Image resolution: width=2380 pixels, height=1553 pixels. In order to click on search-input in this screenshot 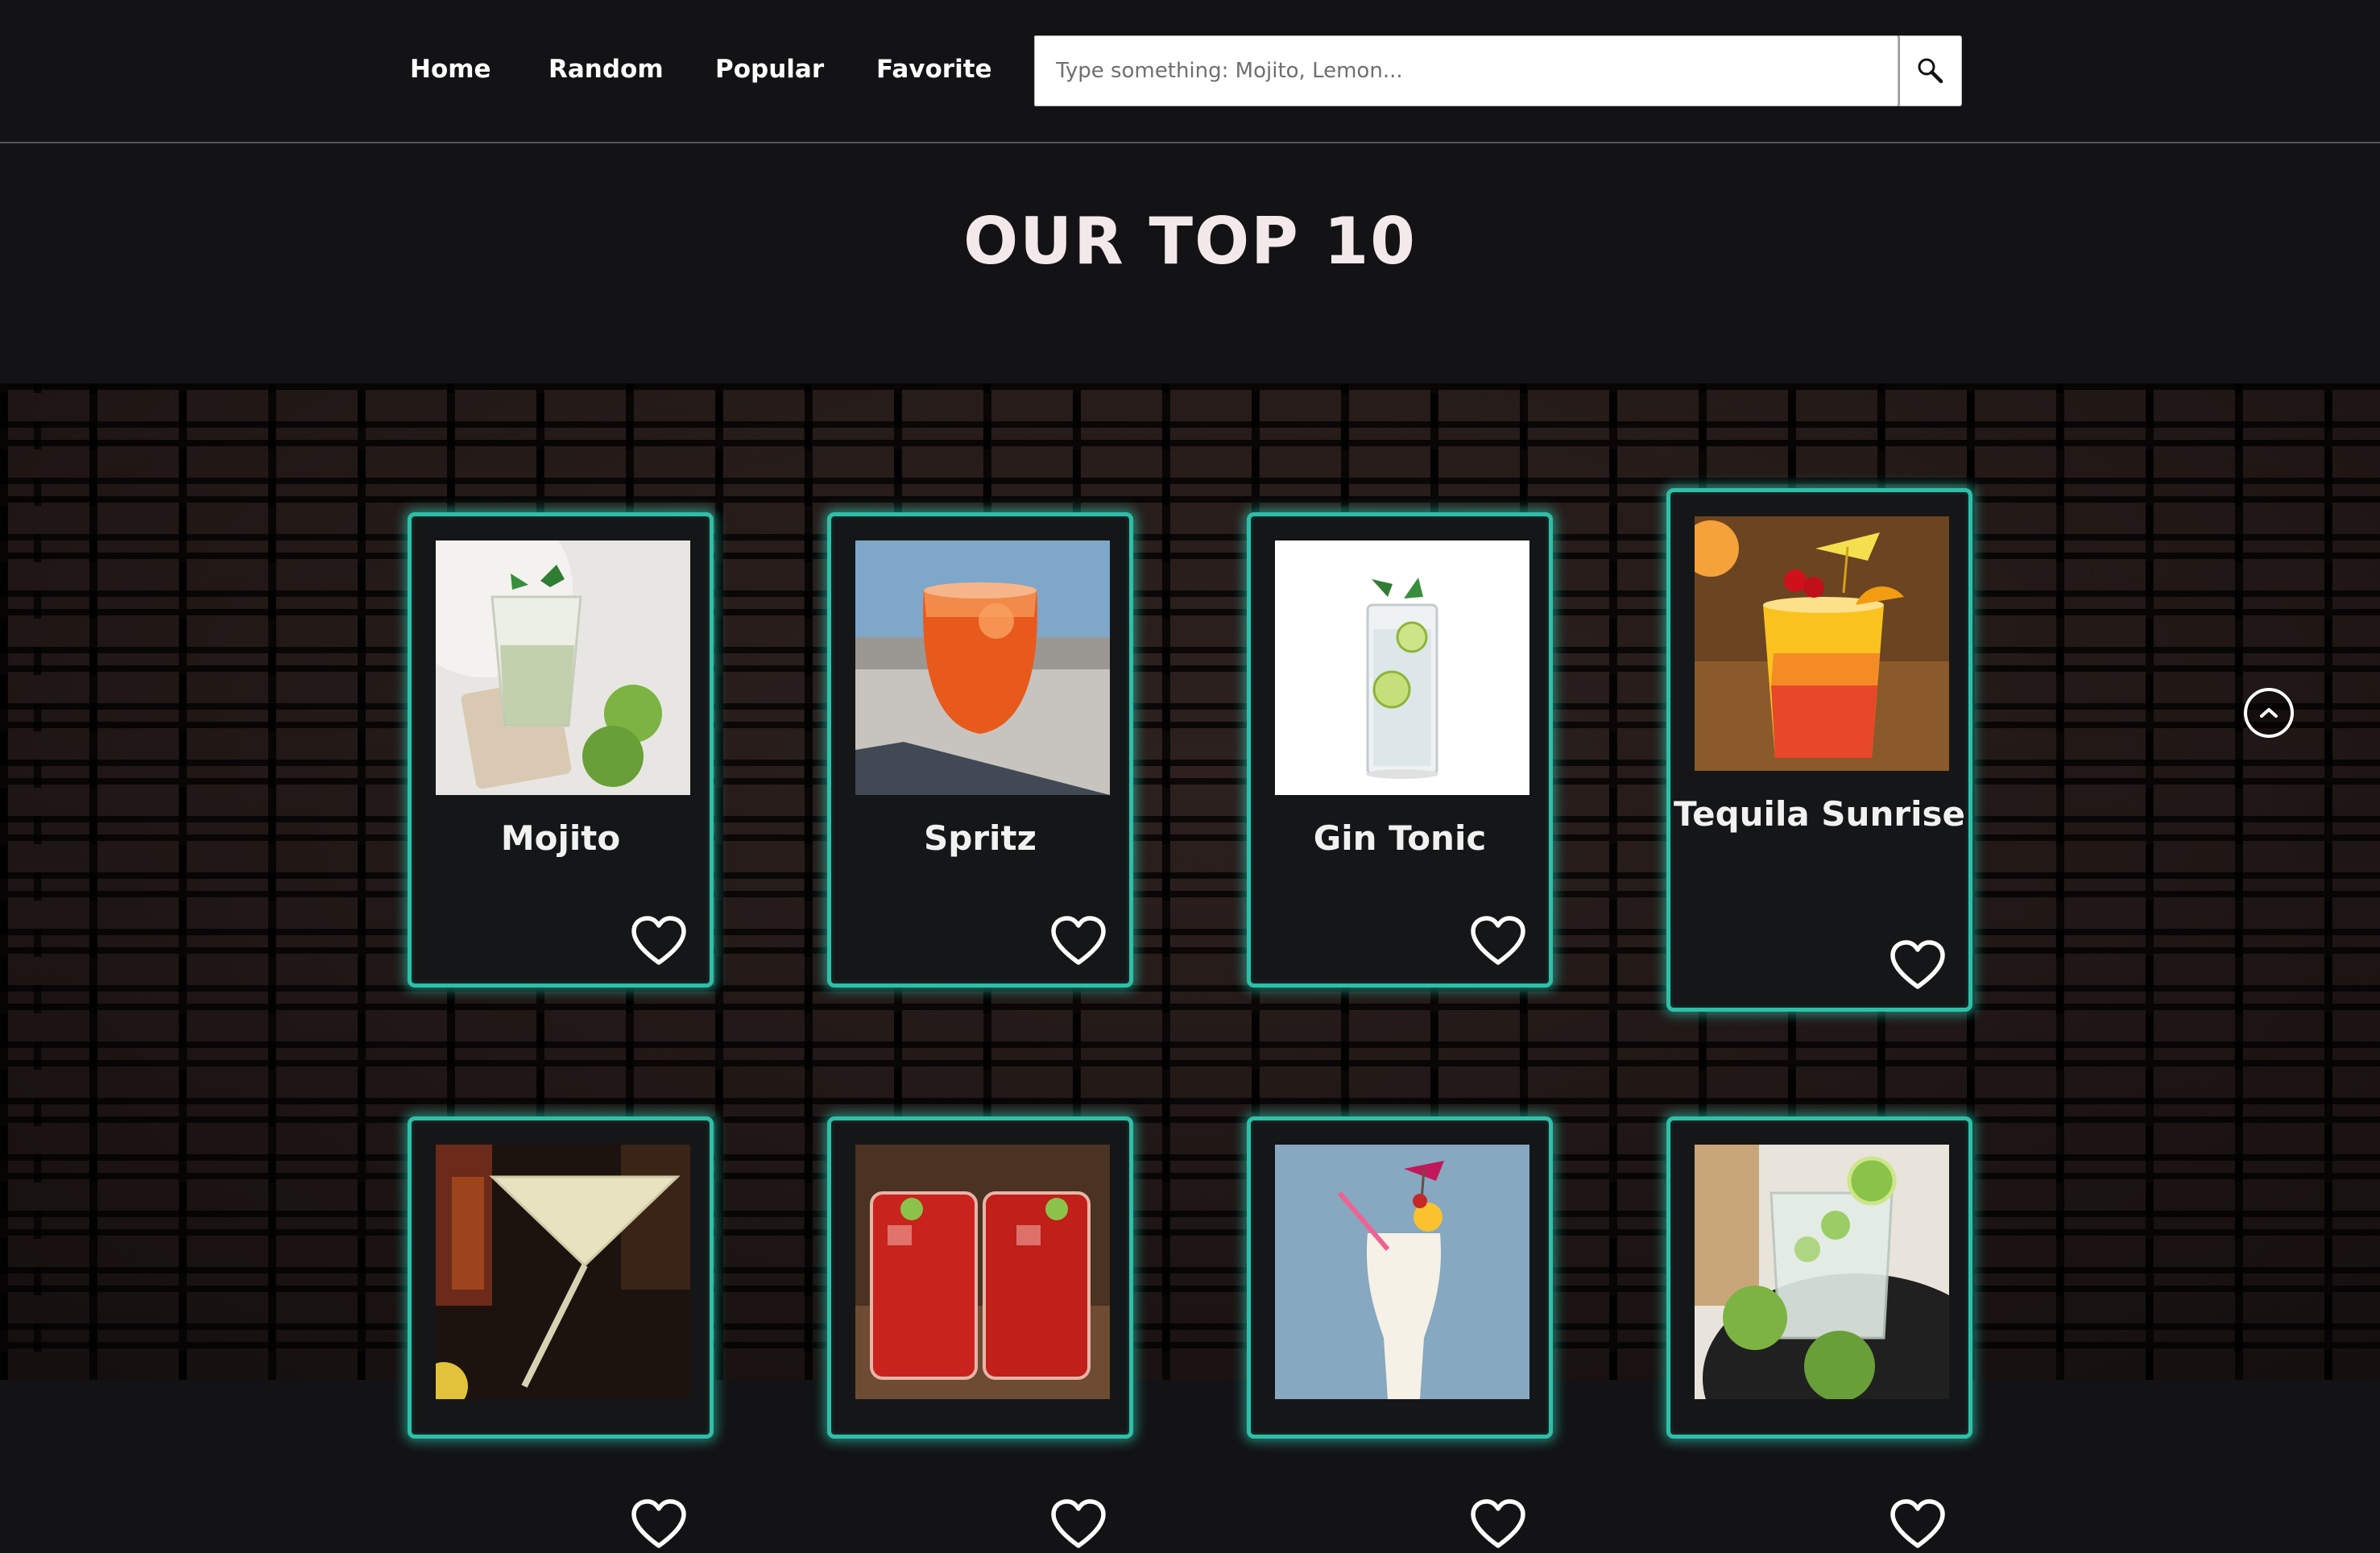, I will do `click(1466, 70)`.